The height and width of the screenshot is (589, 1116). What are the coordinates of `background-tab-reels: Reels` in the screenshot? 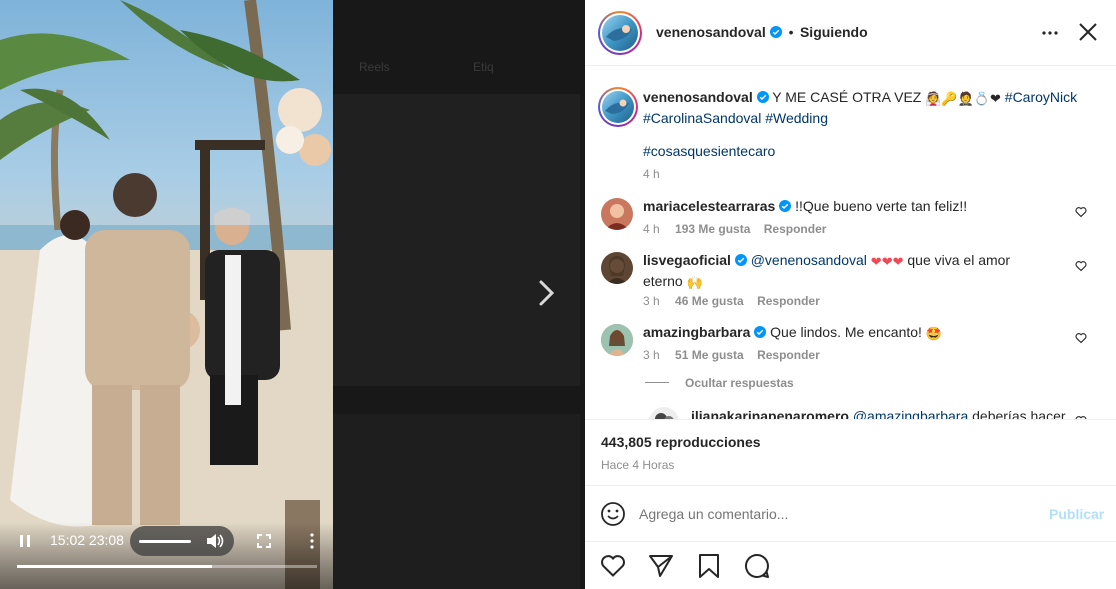 It's located at (374, 67).